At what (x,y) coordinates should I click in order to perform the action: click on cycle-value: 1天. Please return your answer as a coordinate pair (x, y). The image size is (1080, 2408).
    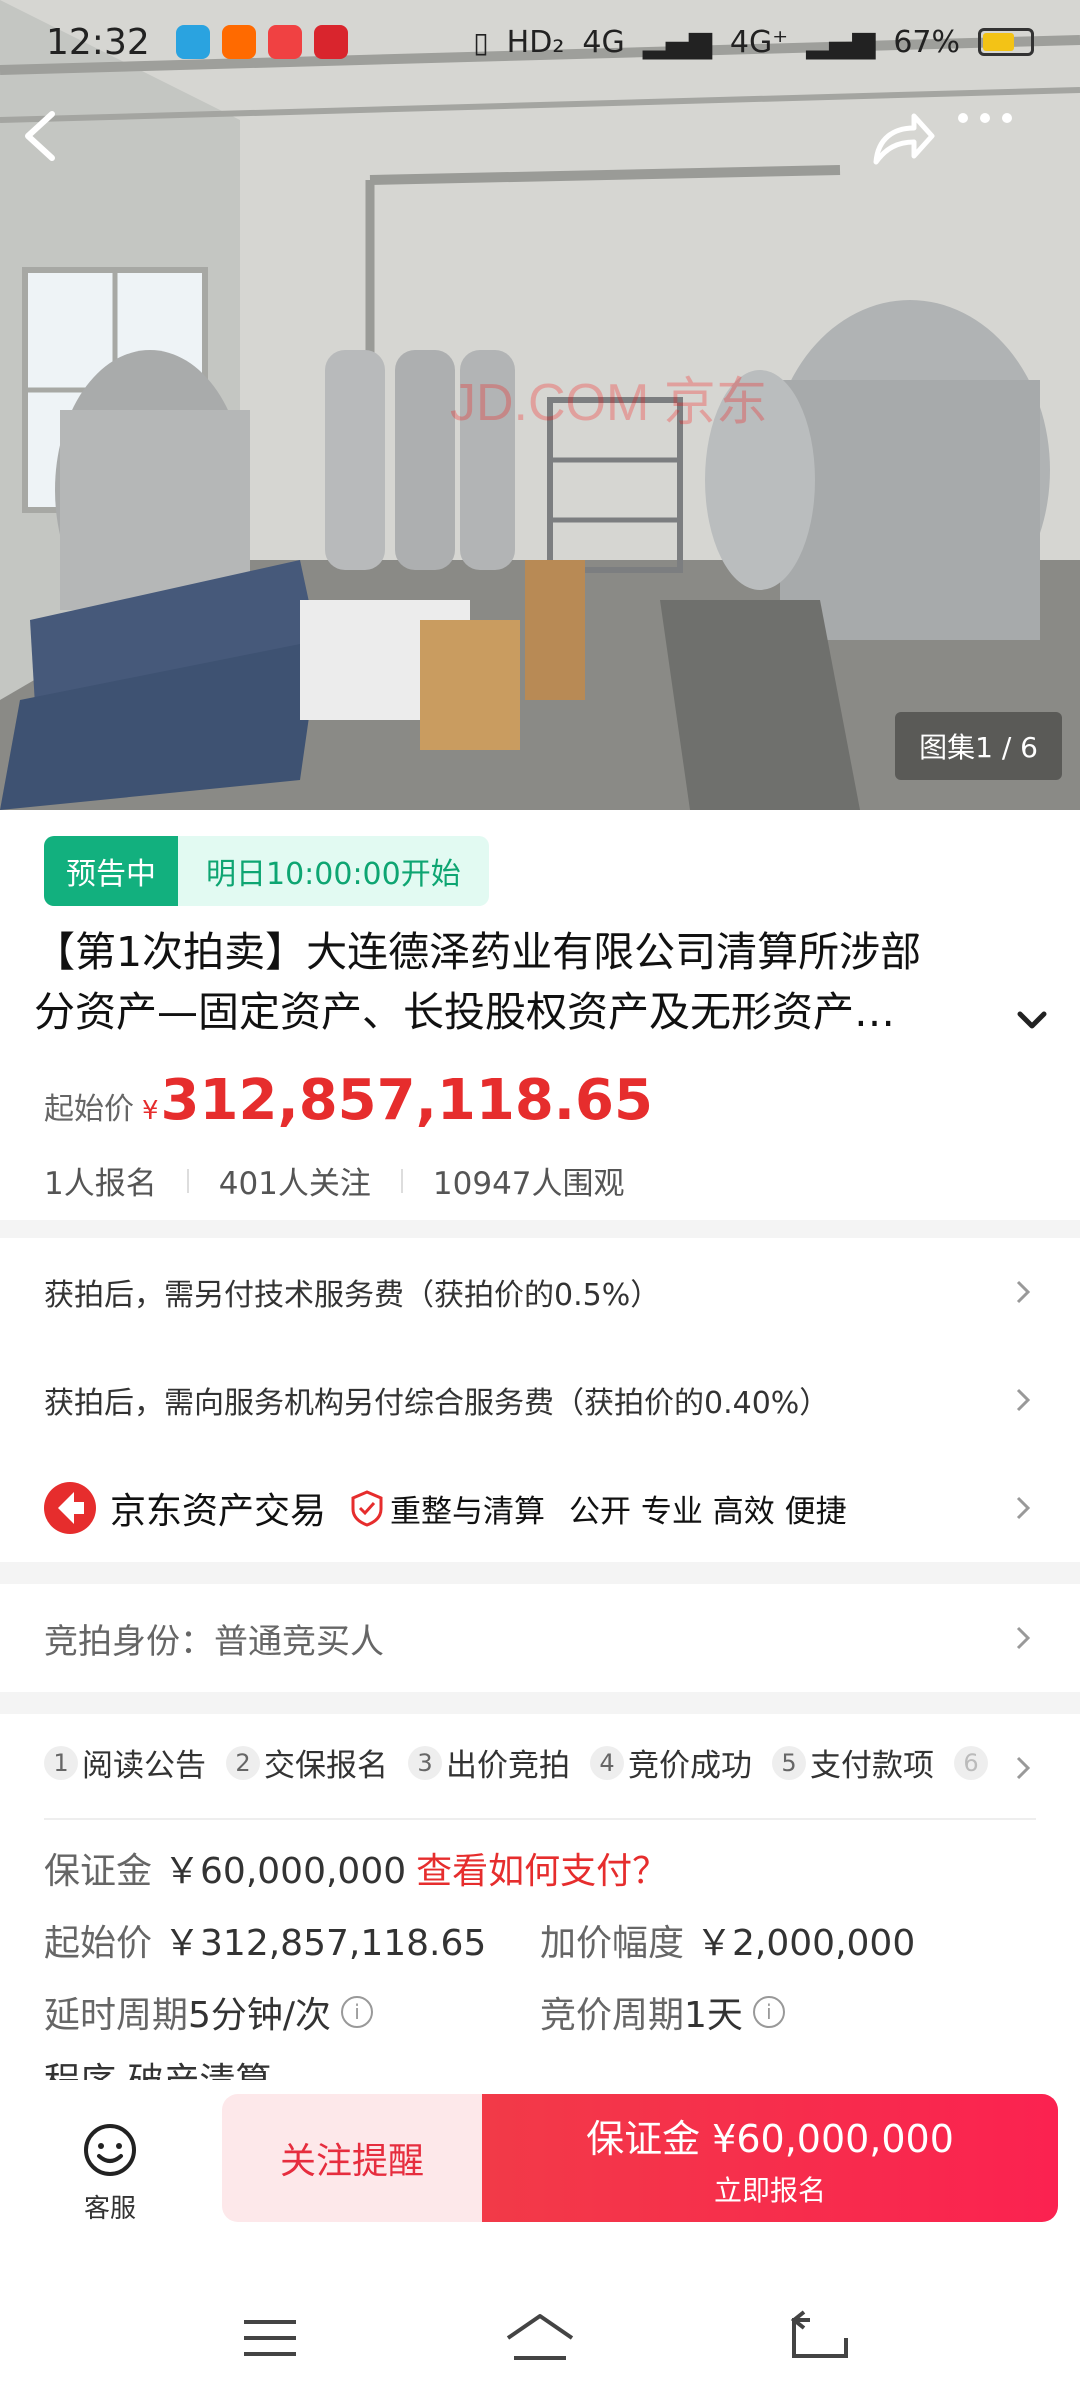
    Looking at the image, I should click on (713, 2015).